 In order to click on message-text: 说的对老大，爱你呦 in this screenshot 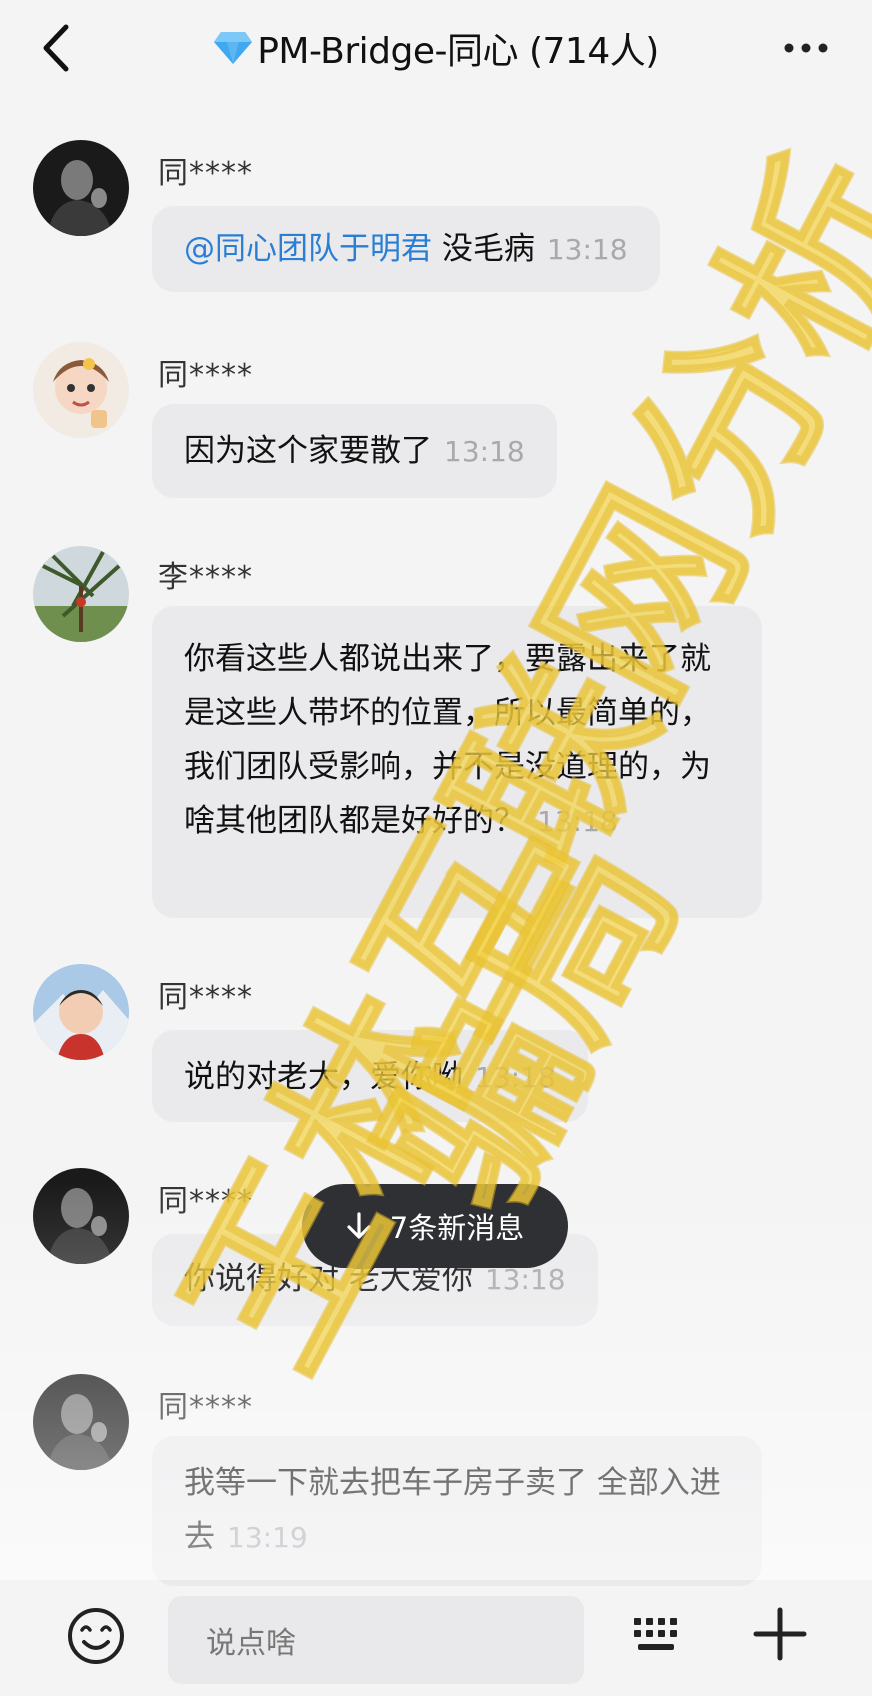, I will do `click(323, 1077)`.